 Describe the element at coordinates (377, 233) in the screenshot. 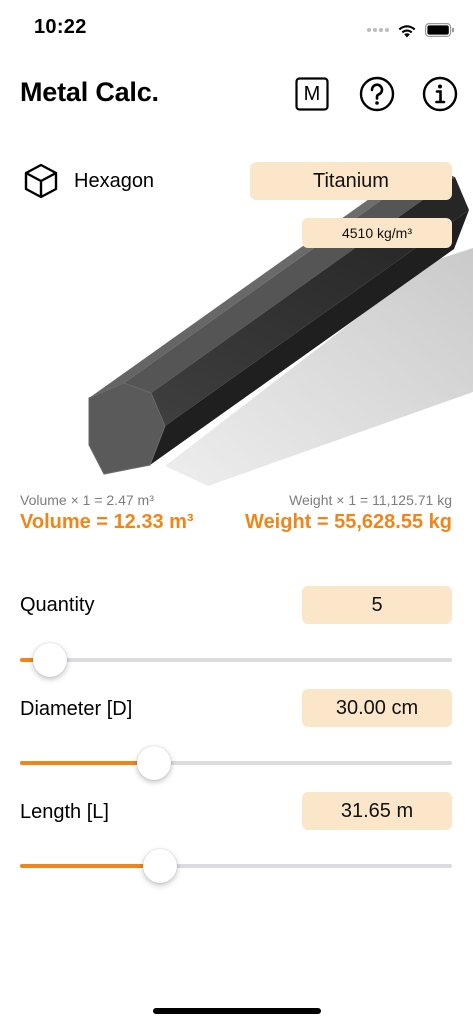

I see `density-badge: 4510 kg/m³` at that location.